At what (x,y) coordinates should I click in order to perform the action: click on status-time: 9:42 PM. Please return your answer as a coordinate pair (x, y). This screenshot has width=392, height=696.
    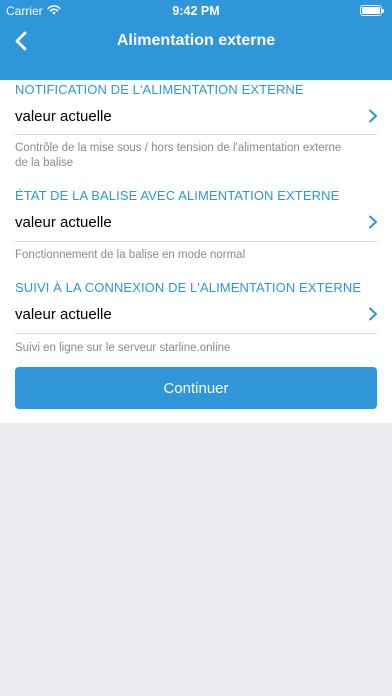
    Looking at the image, I should click on (196, 11).